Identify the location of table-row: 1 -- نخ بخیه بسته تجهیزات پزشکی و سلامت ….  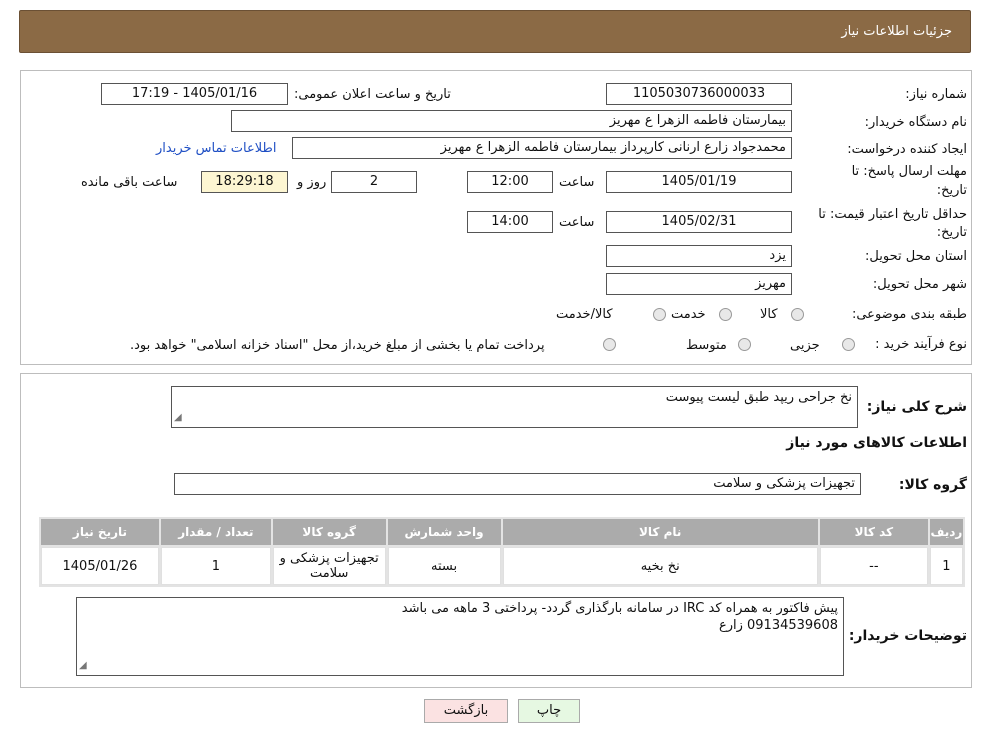
(502, 566).